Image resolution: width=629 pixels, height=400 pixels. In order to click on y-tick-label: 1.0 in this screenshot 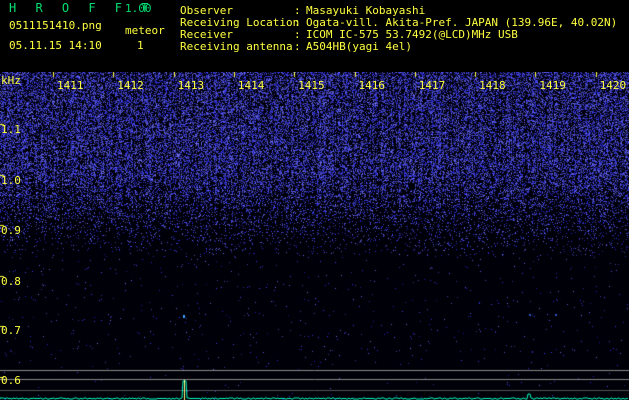, I will do `click(11, 180)`.